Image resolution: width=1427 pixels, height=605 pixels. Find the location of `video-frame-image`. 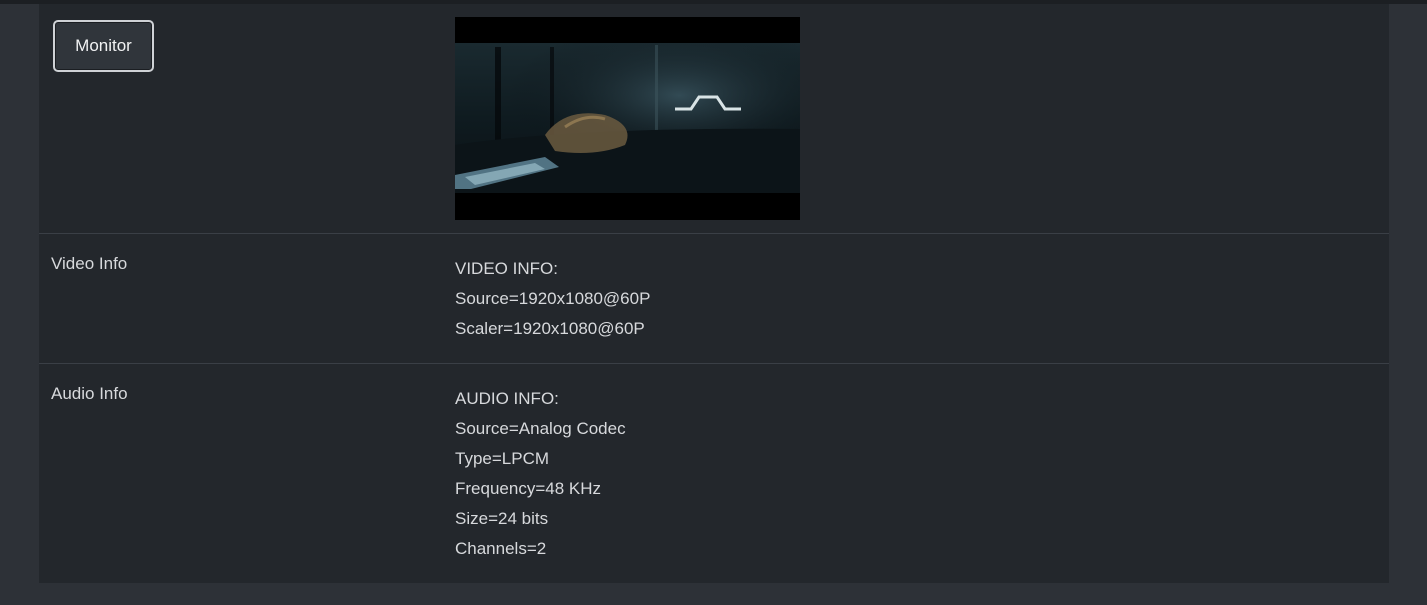

video-frame-image is located at coordinates (627, 118).